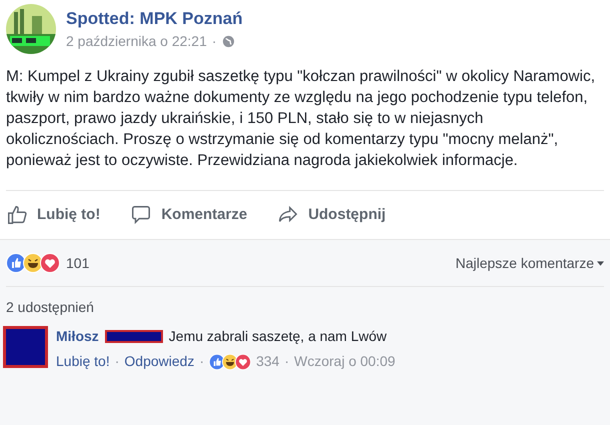 Image resolution: width=610 pixels, height=425 pixels. I want to click on sort-dropdown: Najlepsze komentarze, so click(529, 263).